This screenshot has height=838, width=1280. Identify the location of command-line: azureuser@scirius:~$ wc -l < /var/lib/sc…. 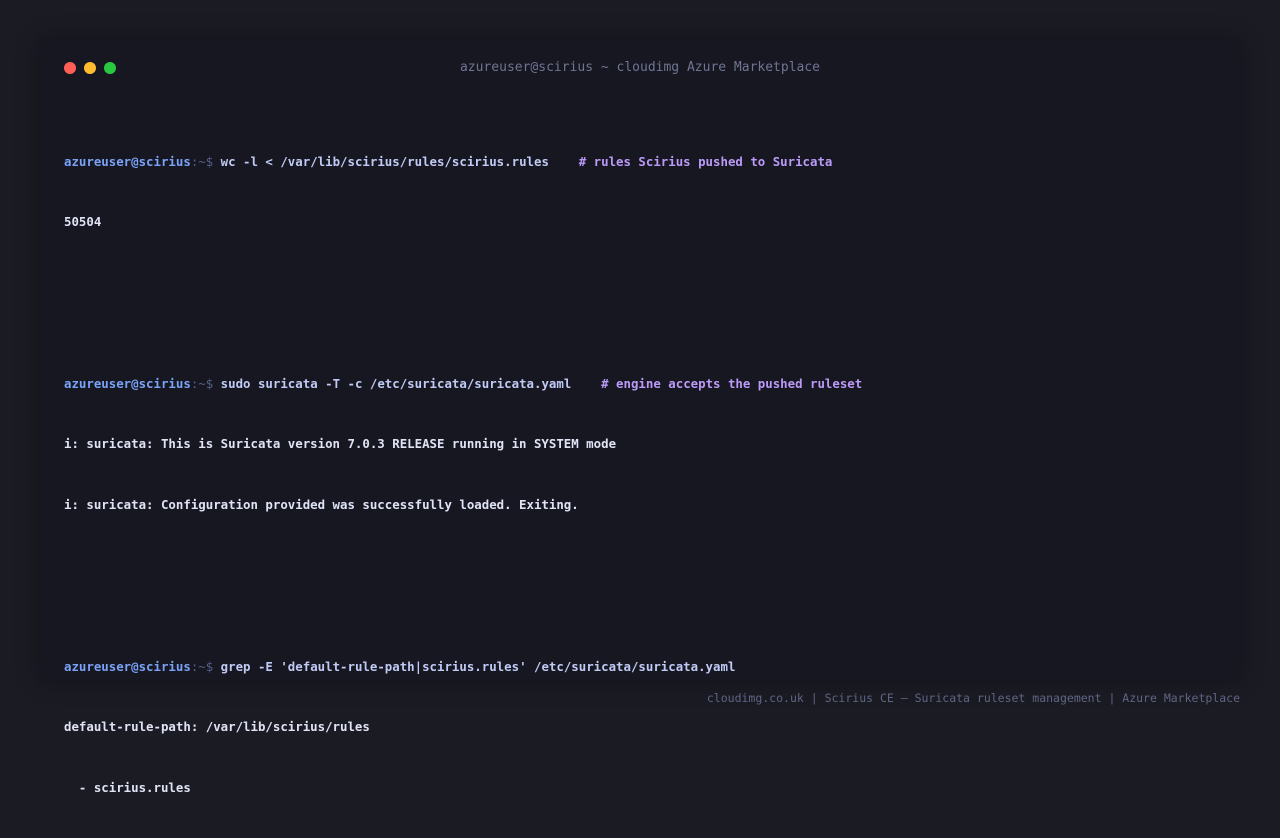
(640, 162).